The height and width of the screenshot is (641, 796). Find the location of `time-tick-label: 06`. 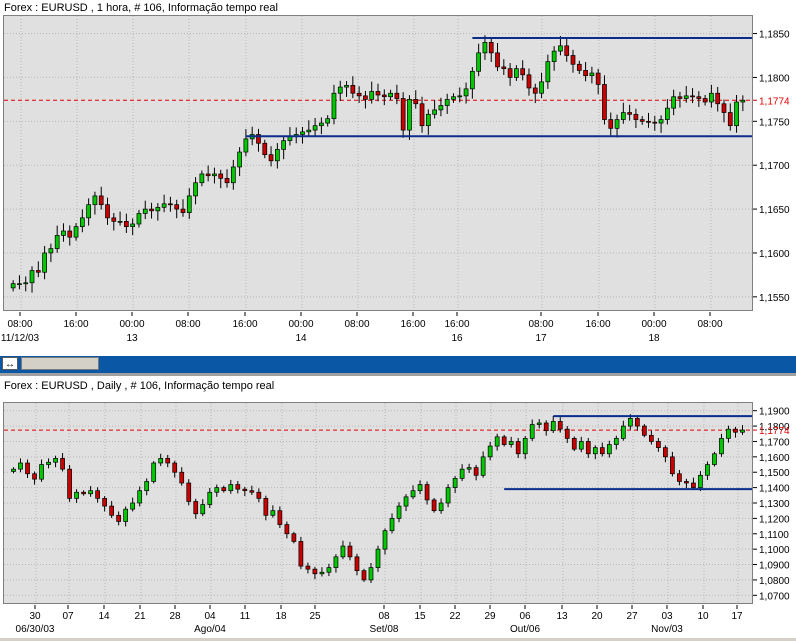

time-tick-label: 06 is located at coordinates (525, 616).